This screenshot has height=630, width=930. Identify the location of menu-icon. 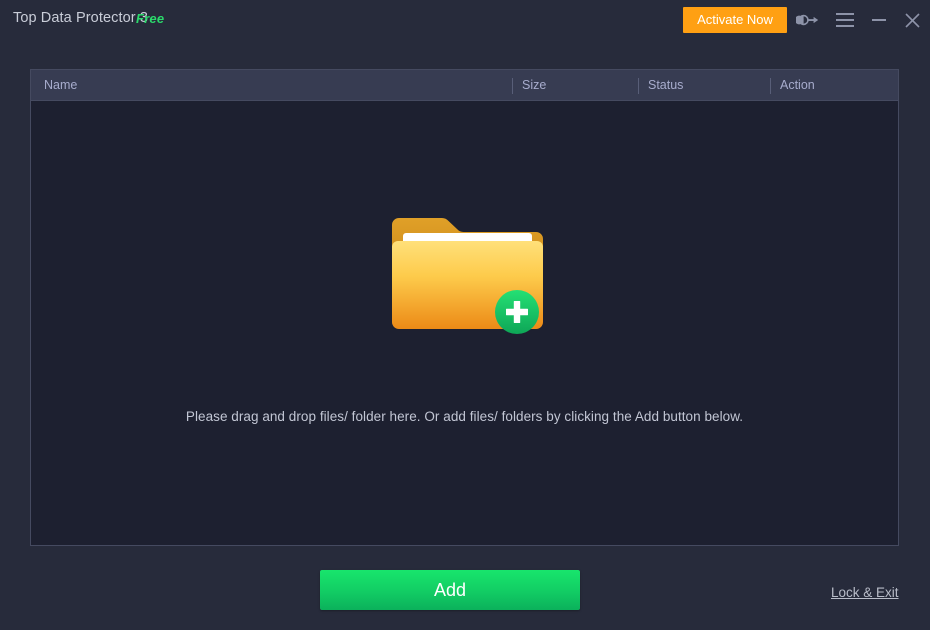
(845, 20).